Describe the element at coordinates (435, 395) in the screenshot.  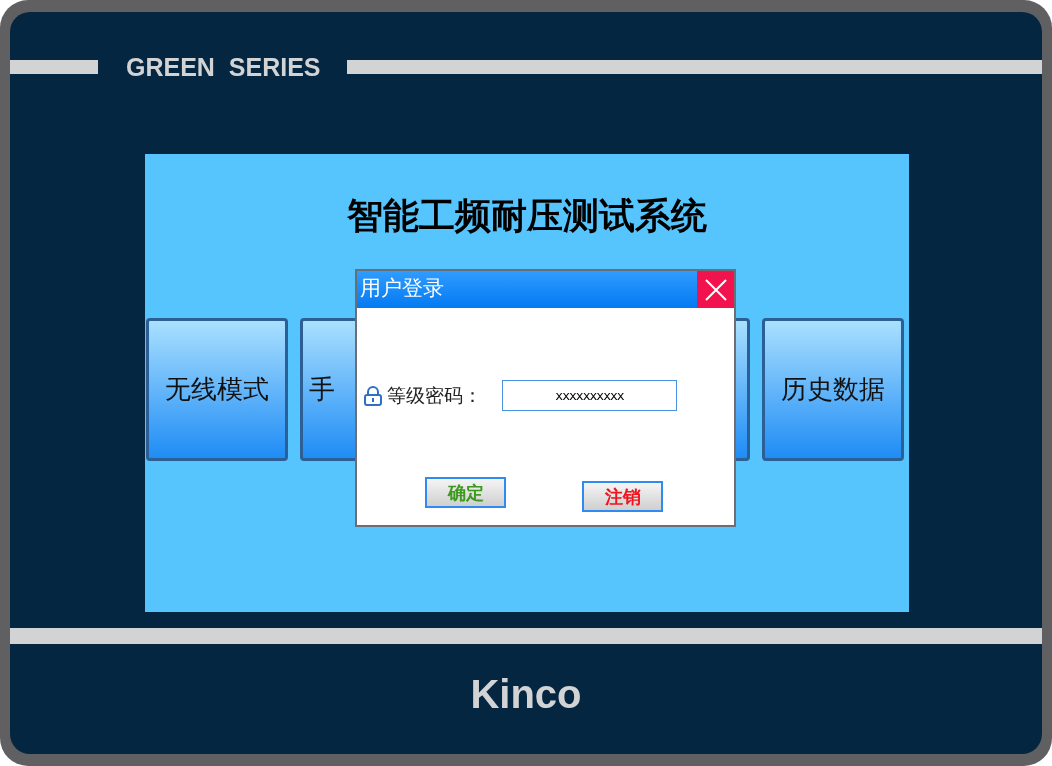
I see `password-label: 等级密码：` at that location.